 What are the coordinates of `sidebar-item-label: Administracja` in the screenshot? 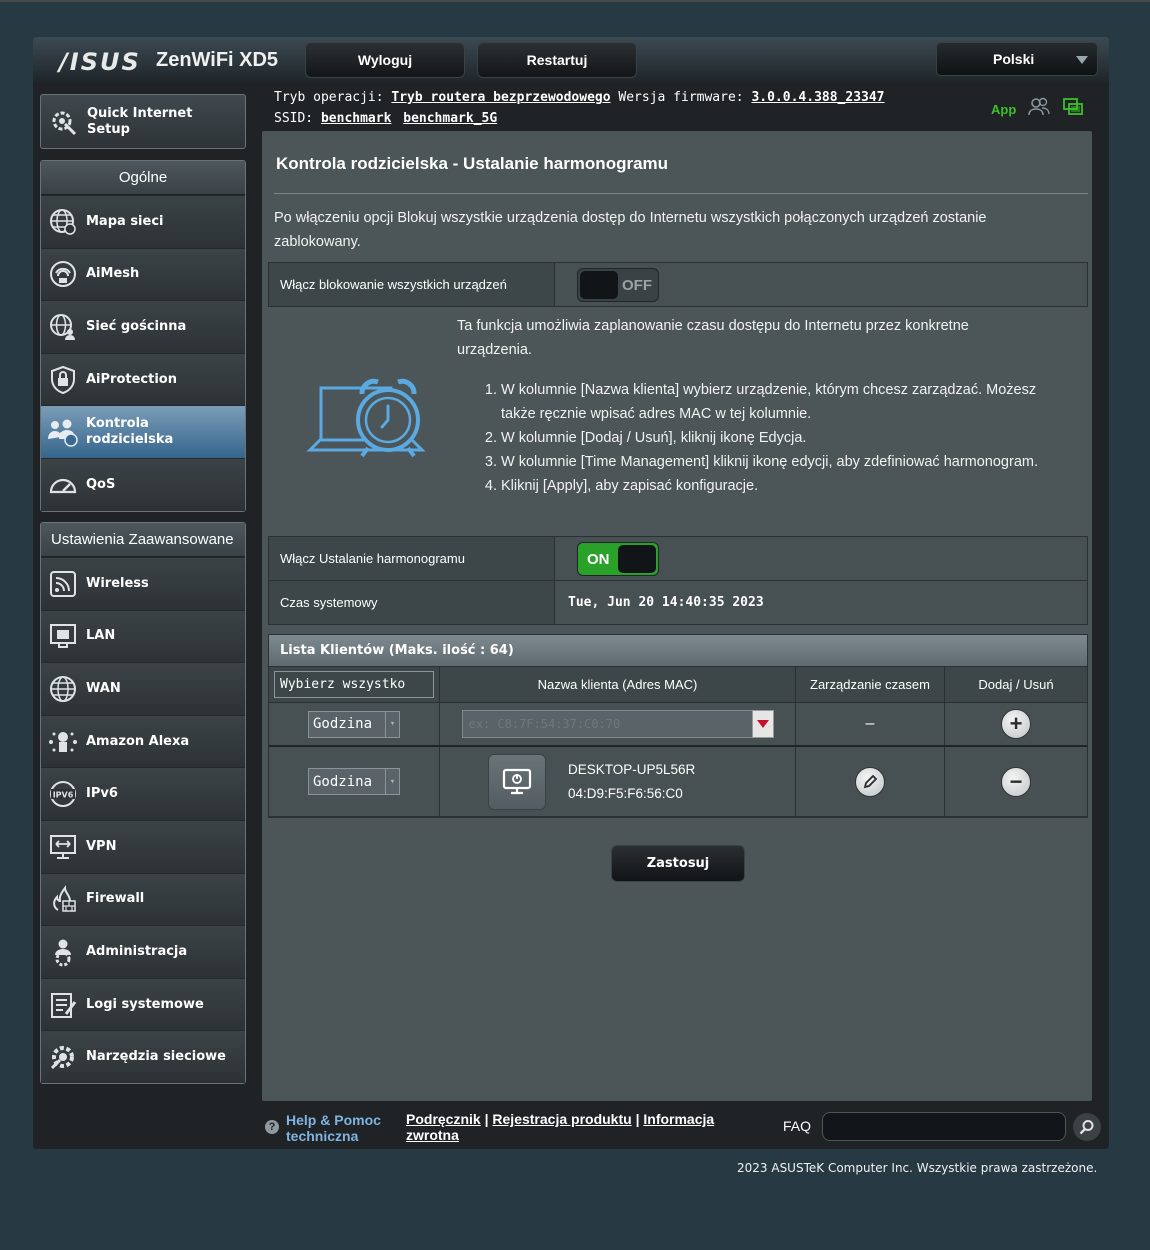 It's located at (137, 951).